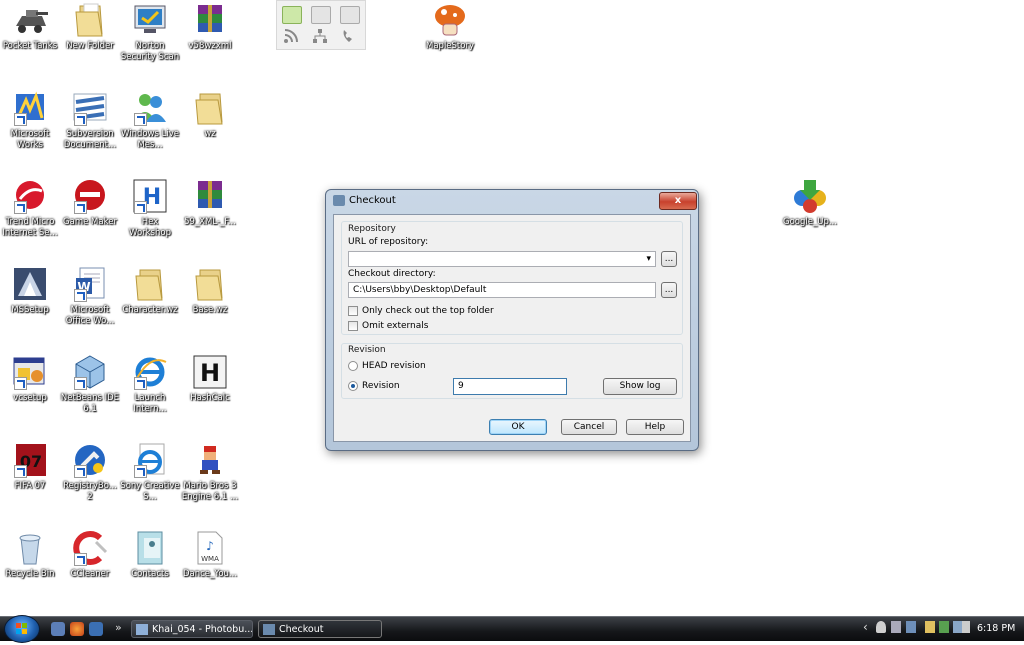 The width and height of the screenshot is (1024, 645). What do you see at coordinates (30, 139) in the screenshot?
I see `icon-label: Microsoft Works` at bounding box center [30, 139].